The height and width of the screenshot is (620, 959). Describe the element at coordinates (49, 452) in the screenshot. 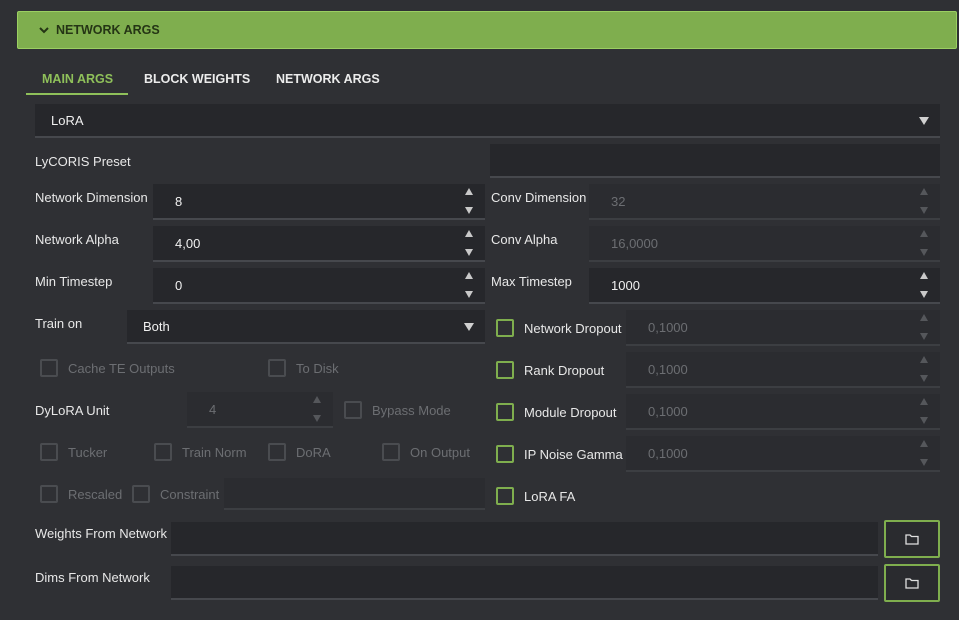

I see `tucker-checkbox` at that location.